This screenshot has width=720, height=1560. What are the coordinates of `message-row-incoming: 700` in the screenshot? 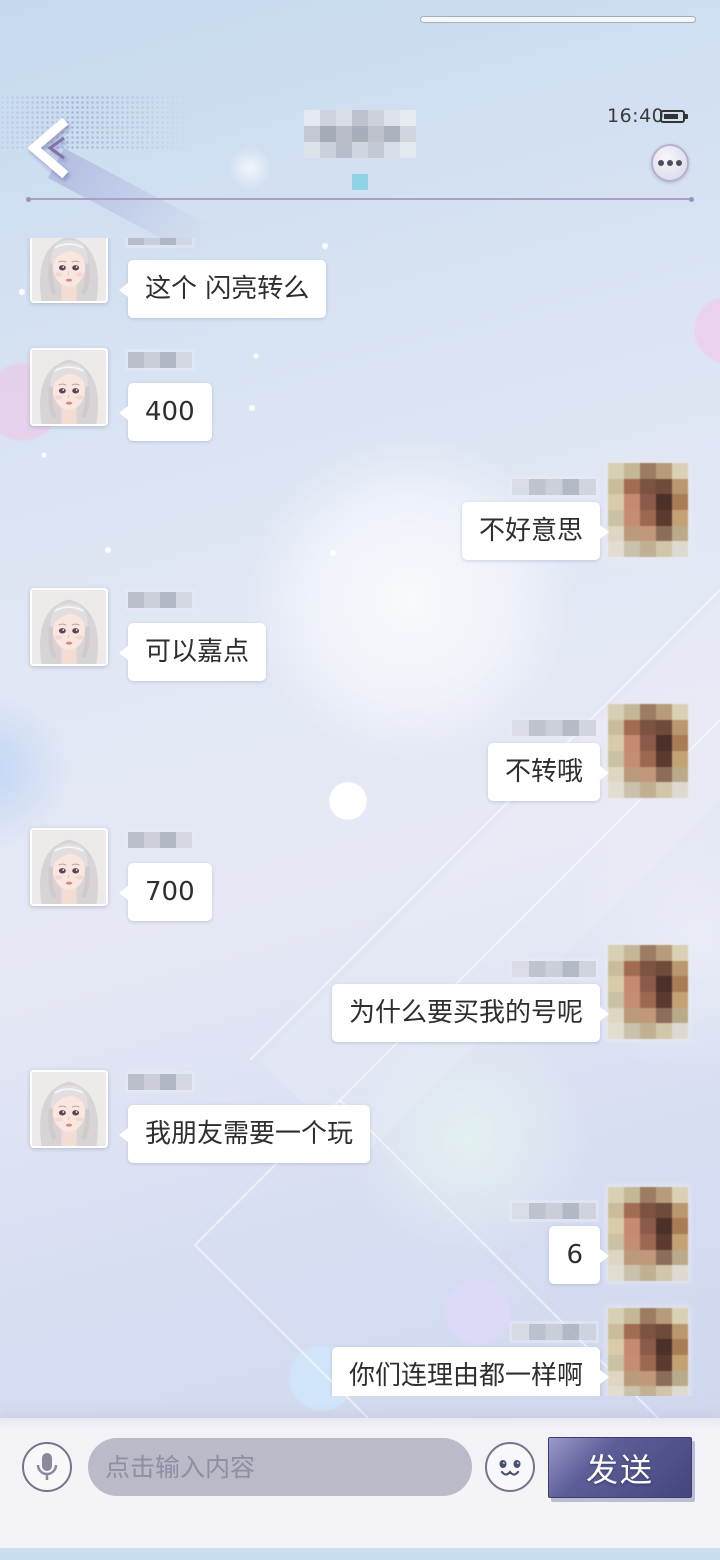 It's located at (360, 878).